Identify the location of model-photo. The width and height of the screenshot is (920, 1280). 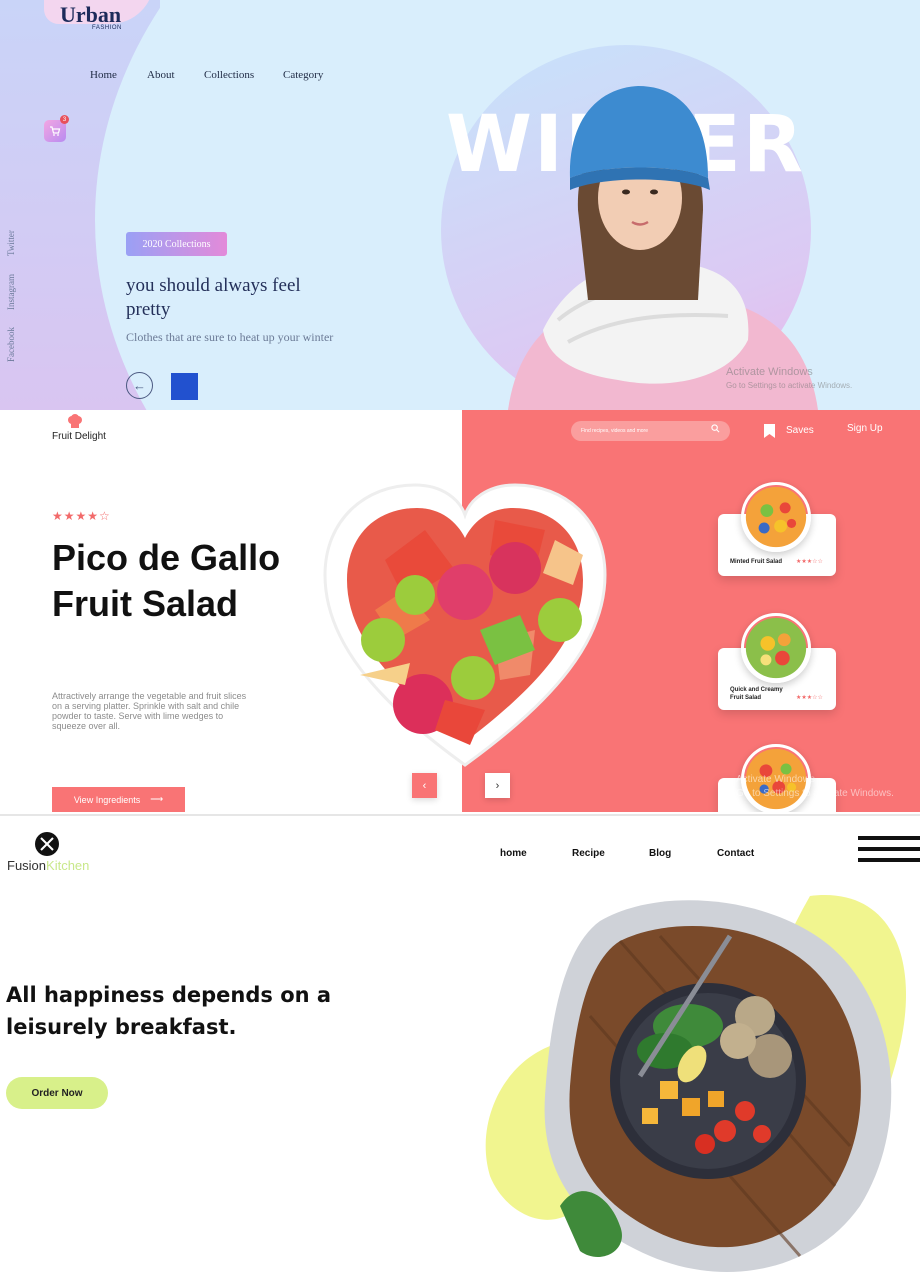
(663, 248).